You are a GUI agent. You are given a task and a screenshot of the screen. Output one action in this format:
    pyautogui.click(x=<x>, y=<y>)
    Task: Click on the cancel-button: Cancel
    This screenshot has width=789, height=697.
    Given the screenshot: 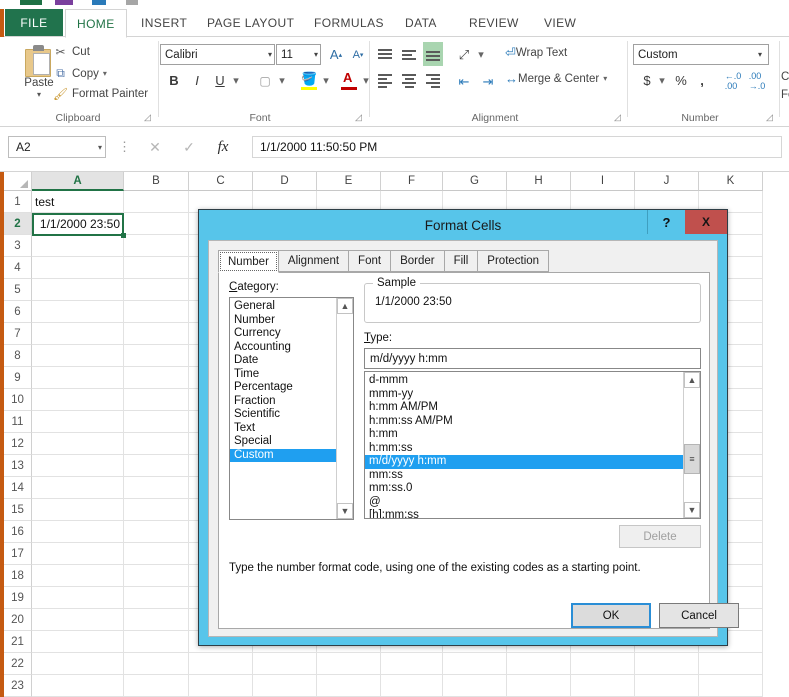 What is the action you would take?
    pyautogui.click(x=699, y=615)
    